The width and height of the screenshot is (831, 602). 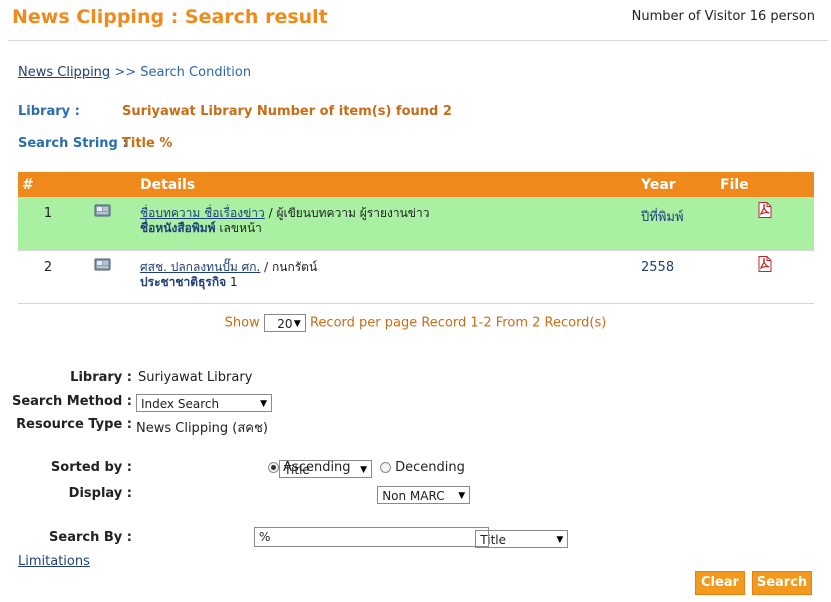 I want to click on visitor-count: Number of Visitor 16 person, so click(x=723, y=16).